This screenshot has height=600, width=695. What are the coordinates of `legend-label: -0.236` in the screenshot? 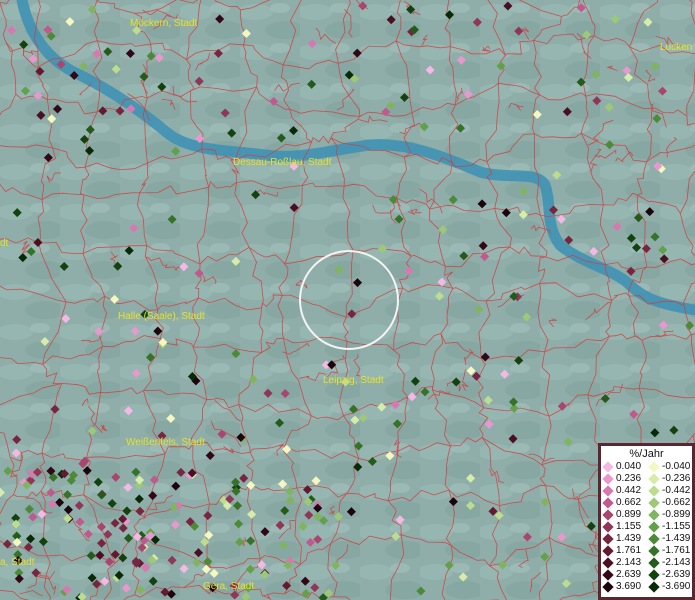 It's located at (676, 478).